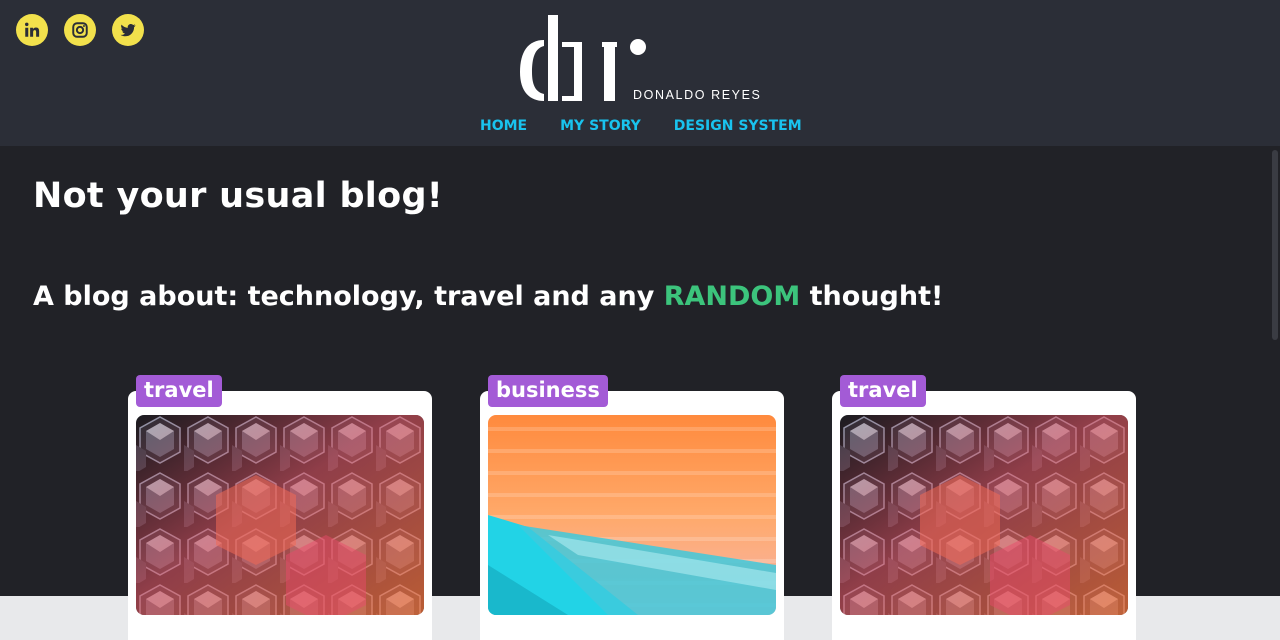  I want to click on instagram-link, so click(80, 30).